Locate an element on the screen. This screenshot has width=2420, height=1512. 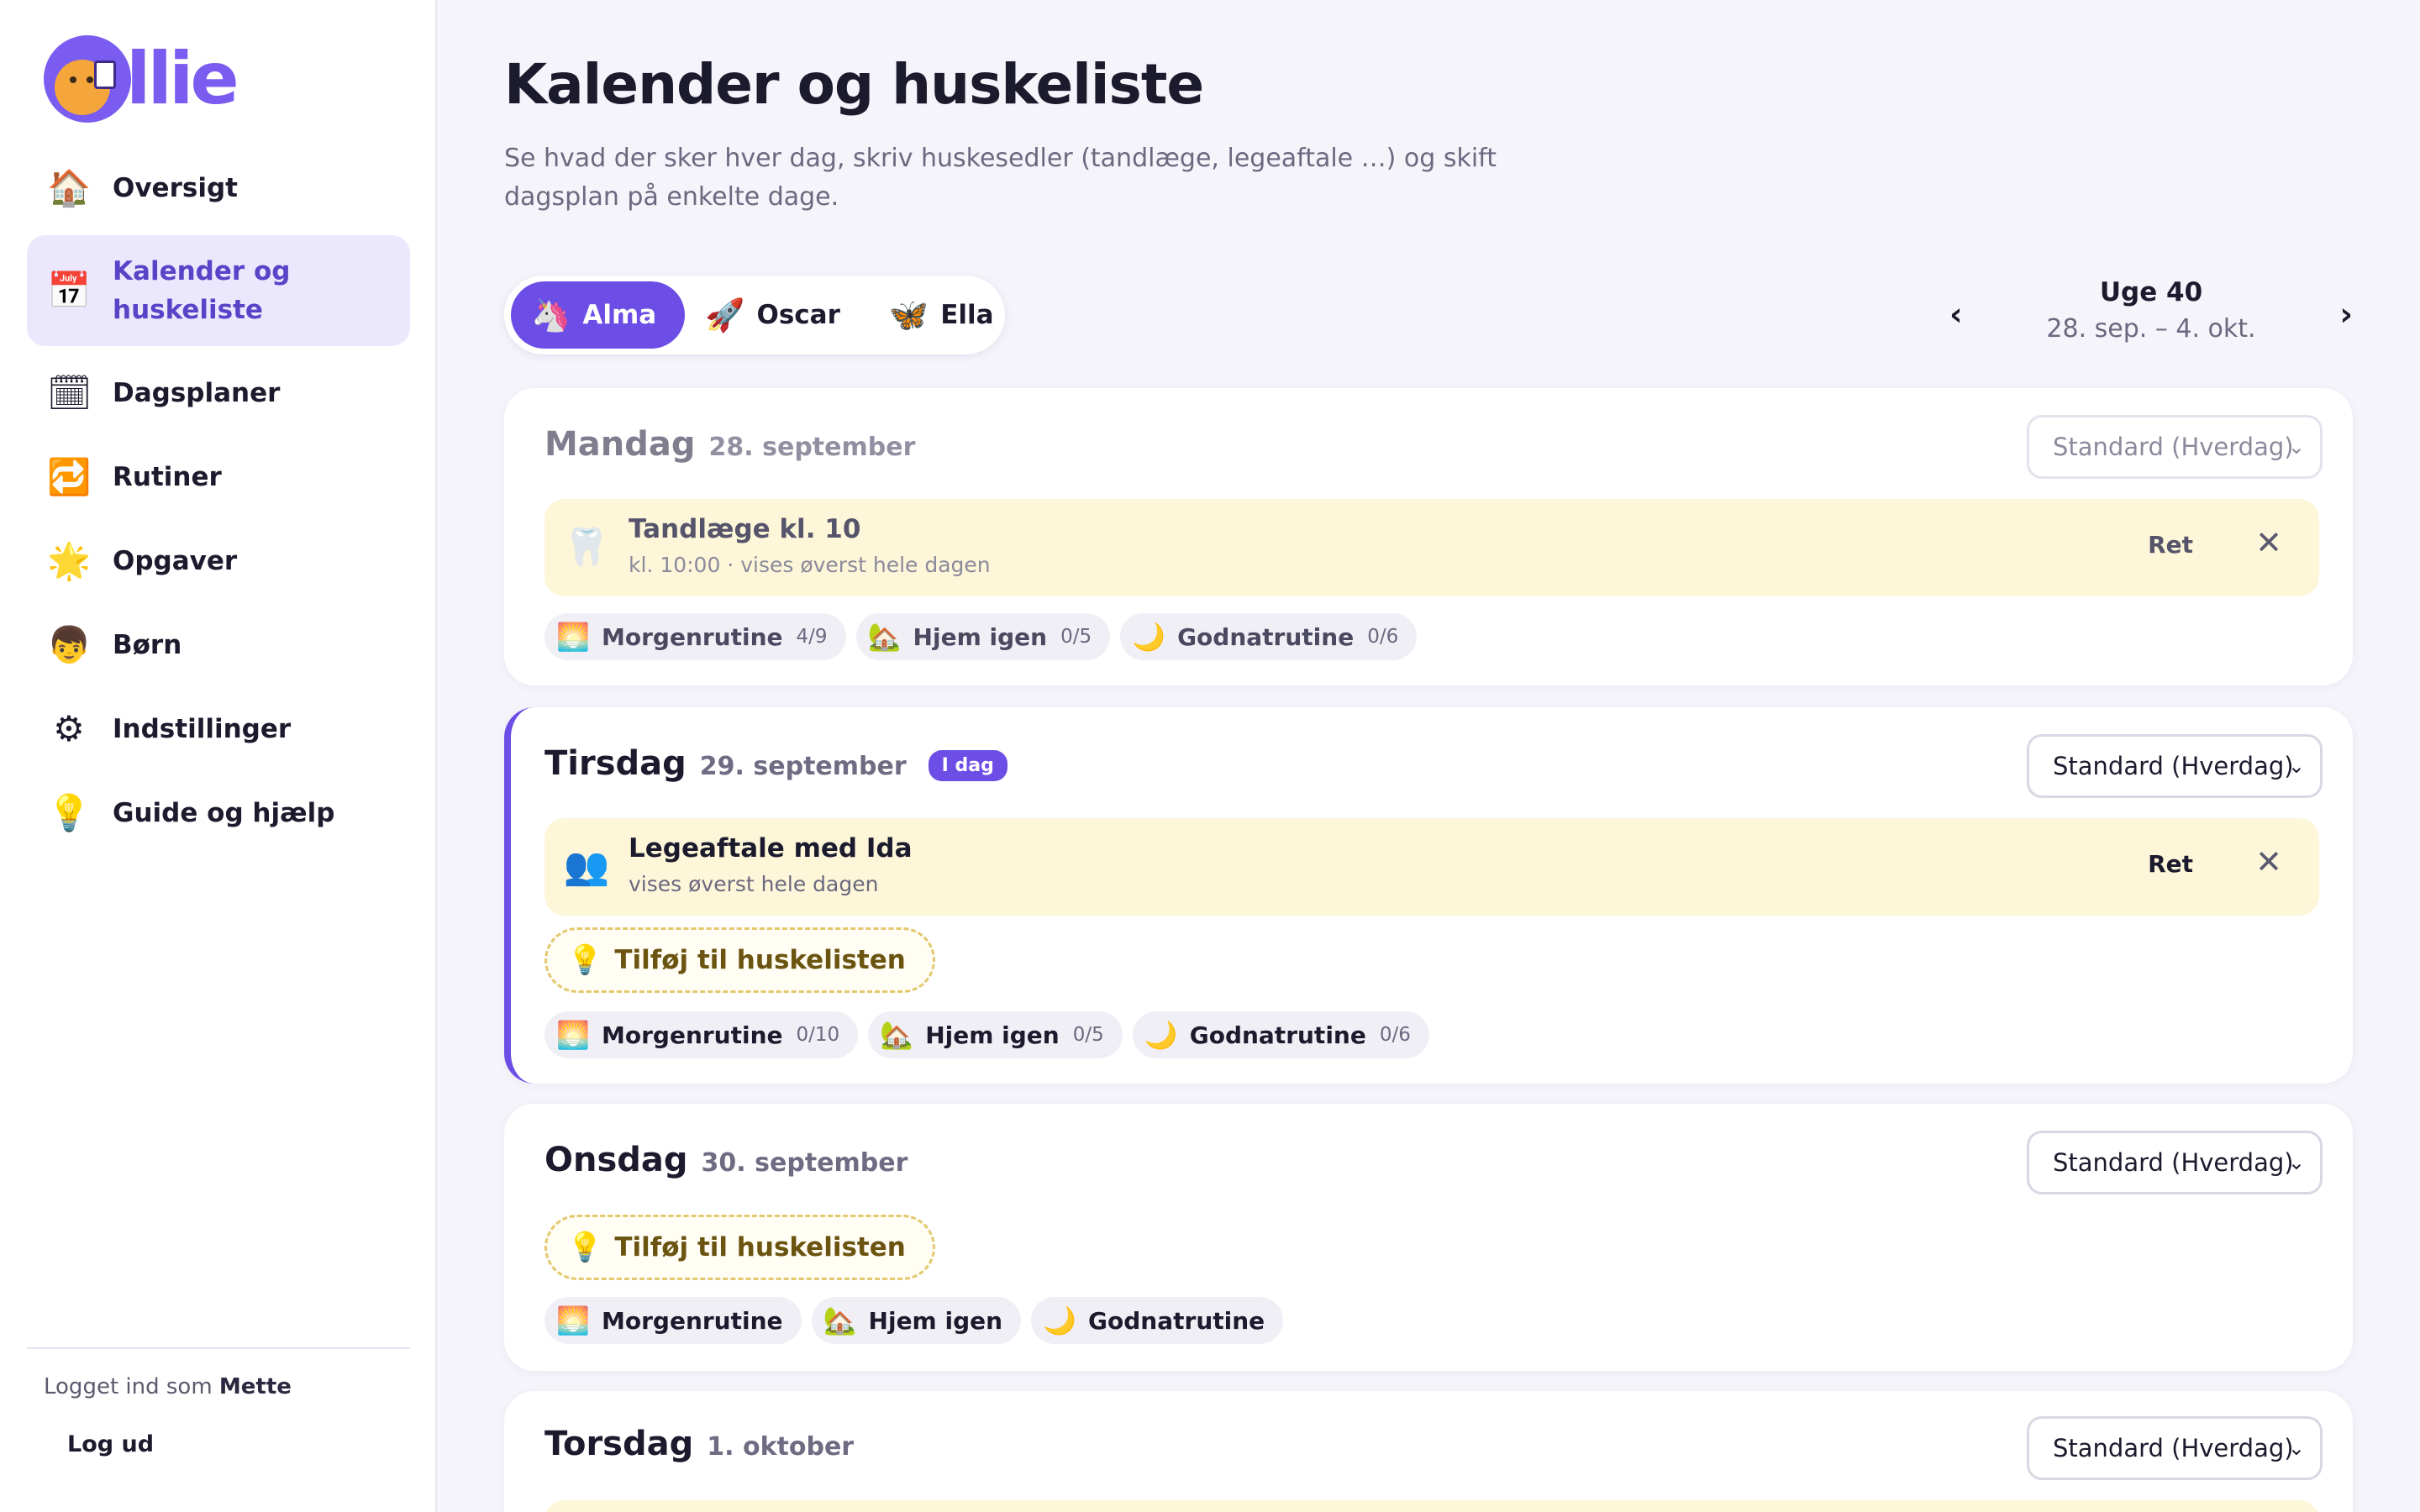
sidebar-item-guide: 💡 Guide og hjælp is located at coordinates (218, 813).